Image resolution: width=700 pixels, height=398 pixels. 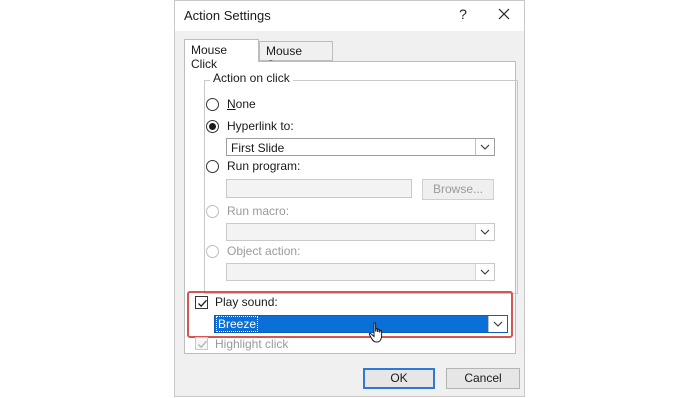 What do you see at coordinates (399, 378) in the screenshot?
I see `ok-button: OK` at bounding box center [399, 378].